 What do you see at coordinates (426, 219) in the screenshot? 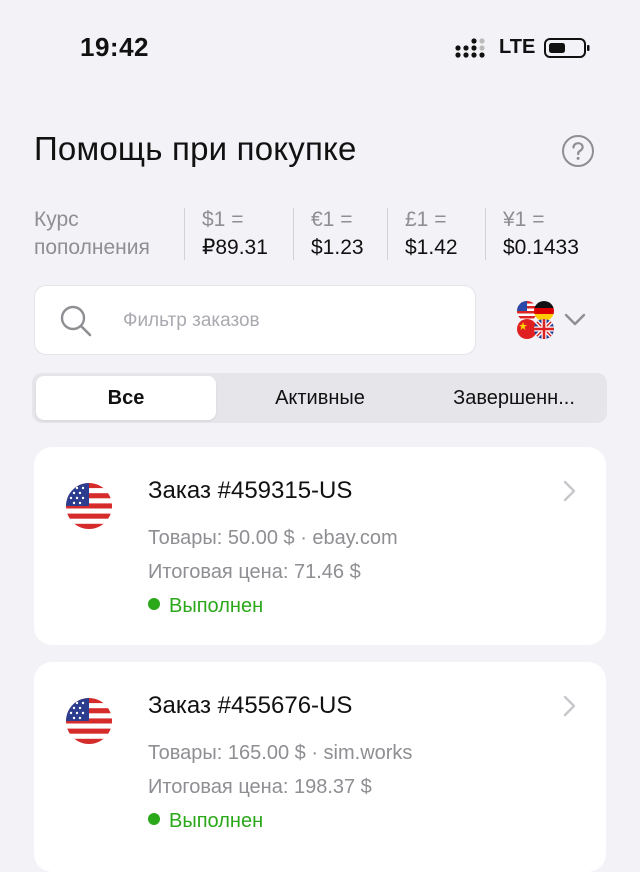
I see `rate-key: £1 =` at bounding box center [426, 219].